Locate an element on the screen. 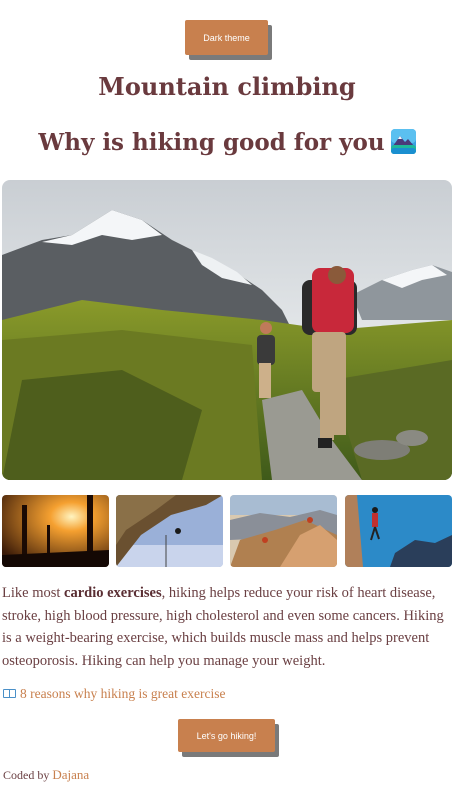  reasons-link: 8 reasons why hiking is great exercise is located at coordinates (122, 693).